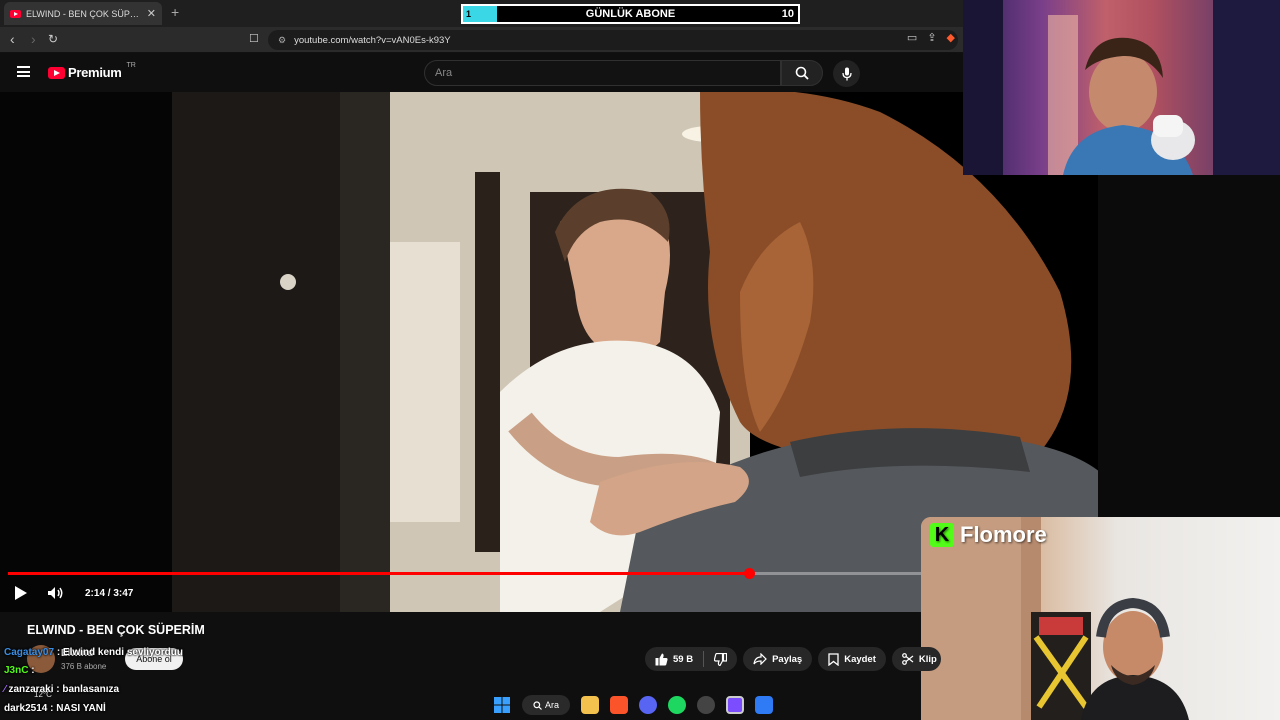 Image resolution: width=1280 pixels, height=720 pixels. Describe the element at coordinates (95, 72) in the screenshot. I see `logo-text: Premium` at that location.